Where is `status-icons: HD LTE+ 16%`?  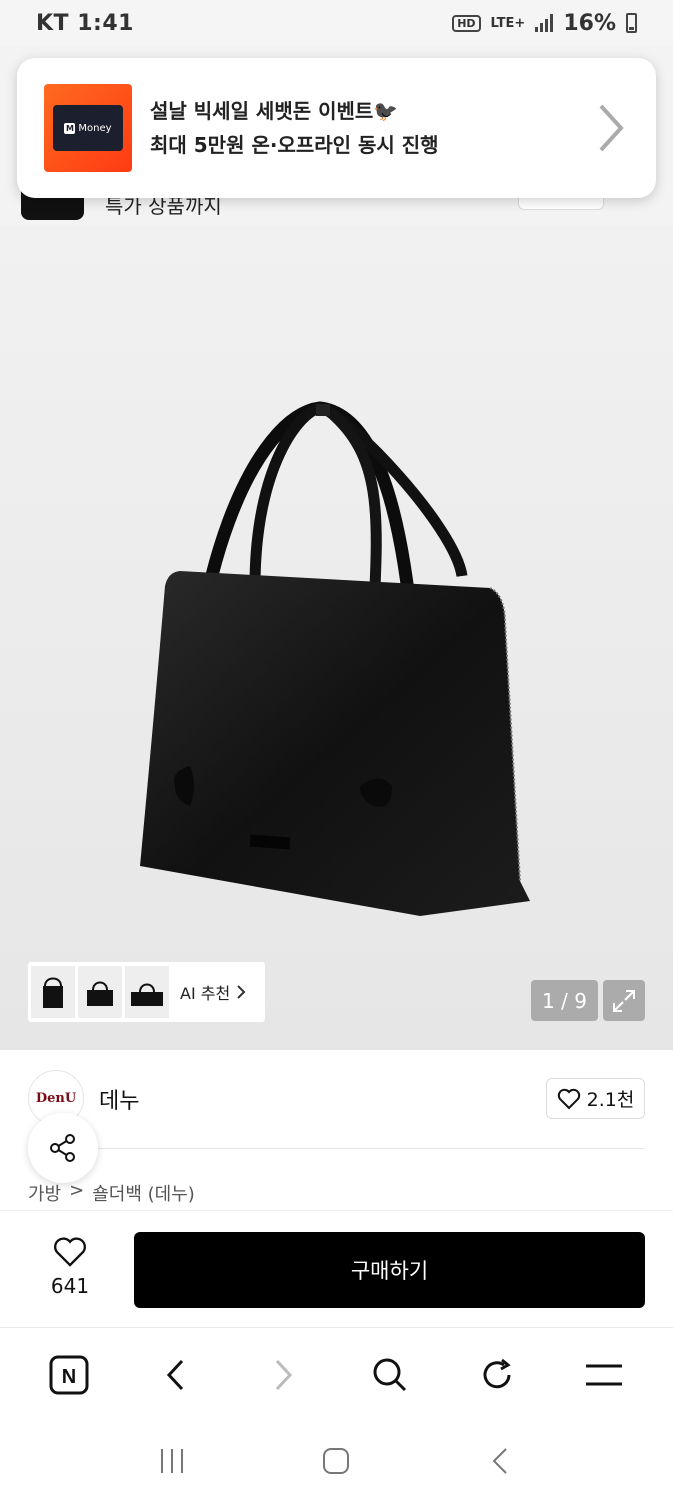
status-icons: HD LTE+ 16% is located at coordinates (544, 23).